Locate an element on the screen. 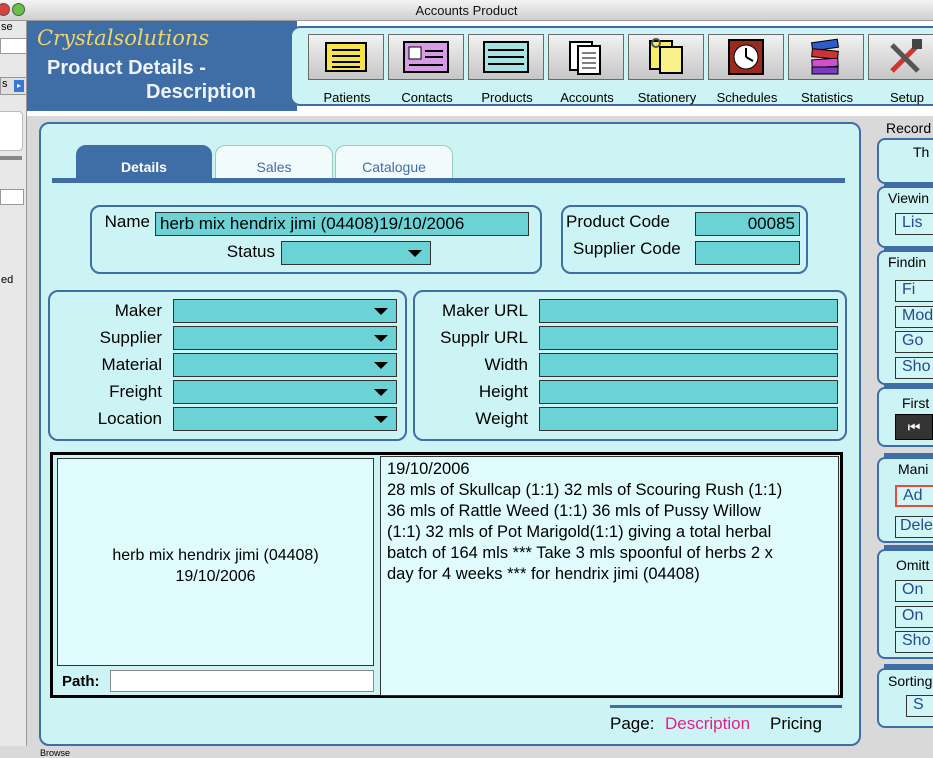 The image size is (933, 758). supplier-label: Supplier is located at coordinates (130, 337).